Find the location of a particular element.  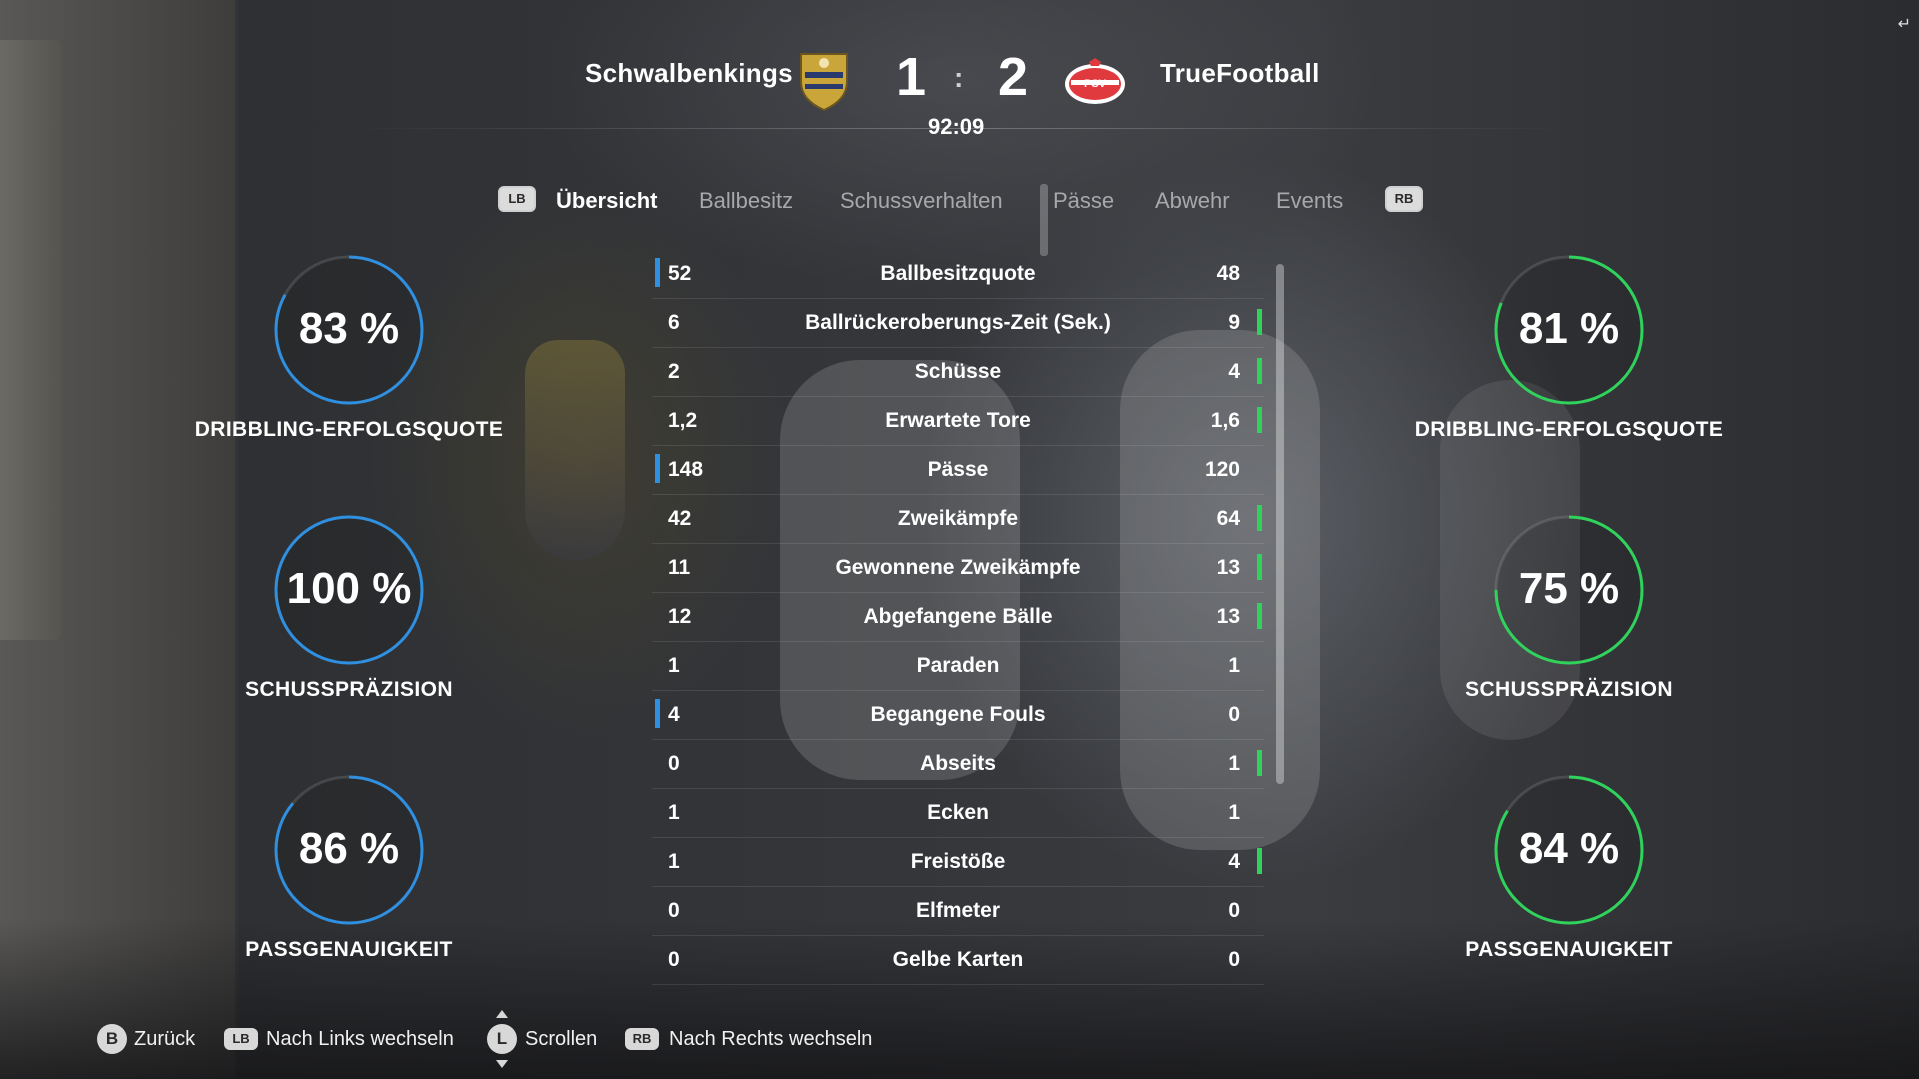

corner-return-icon: ↵ is located at coordinates (1904, 24).